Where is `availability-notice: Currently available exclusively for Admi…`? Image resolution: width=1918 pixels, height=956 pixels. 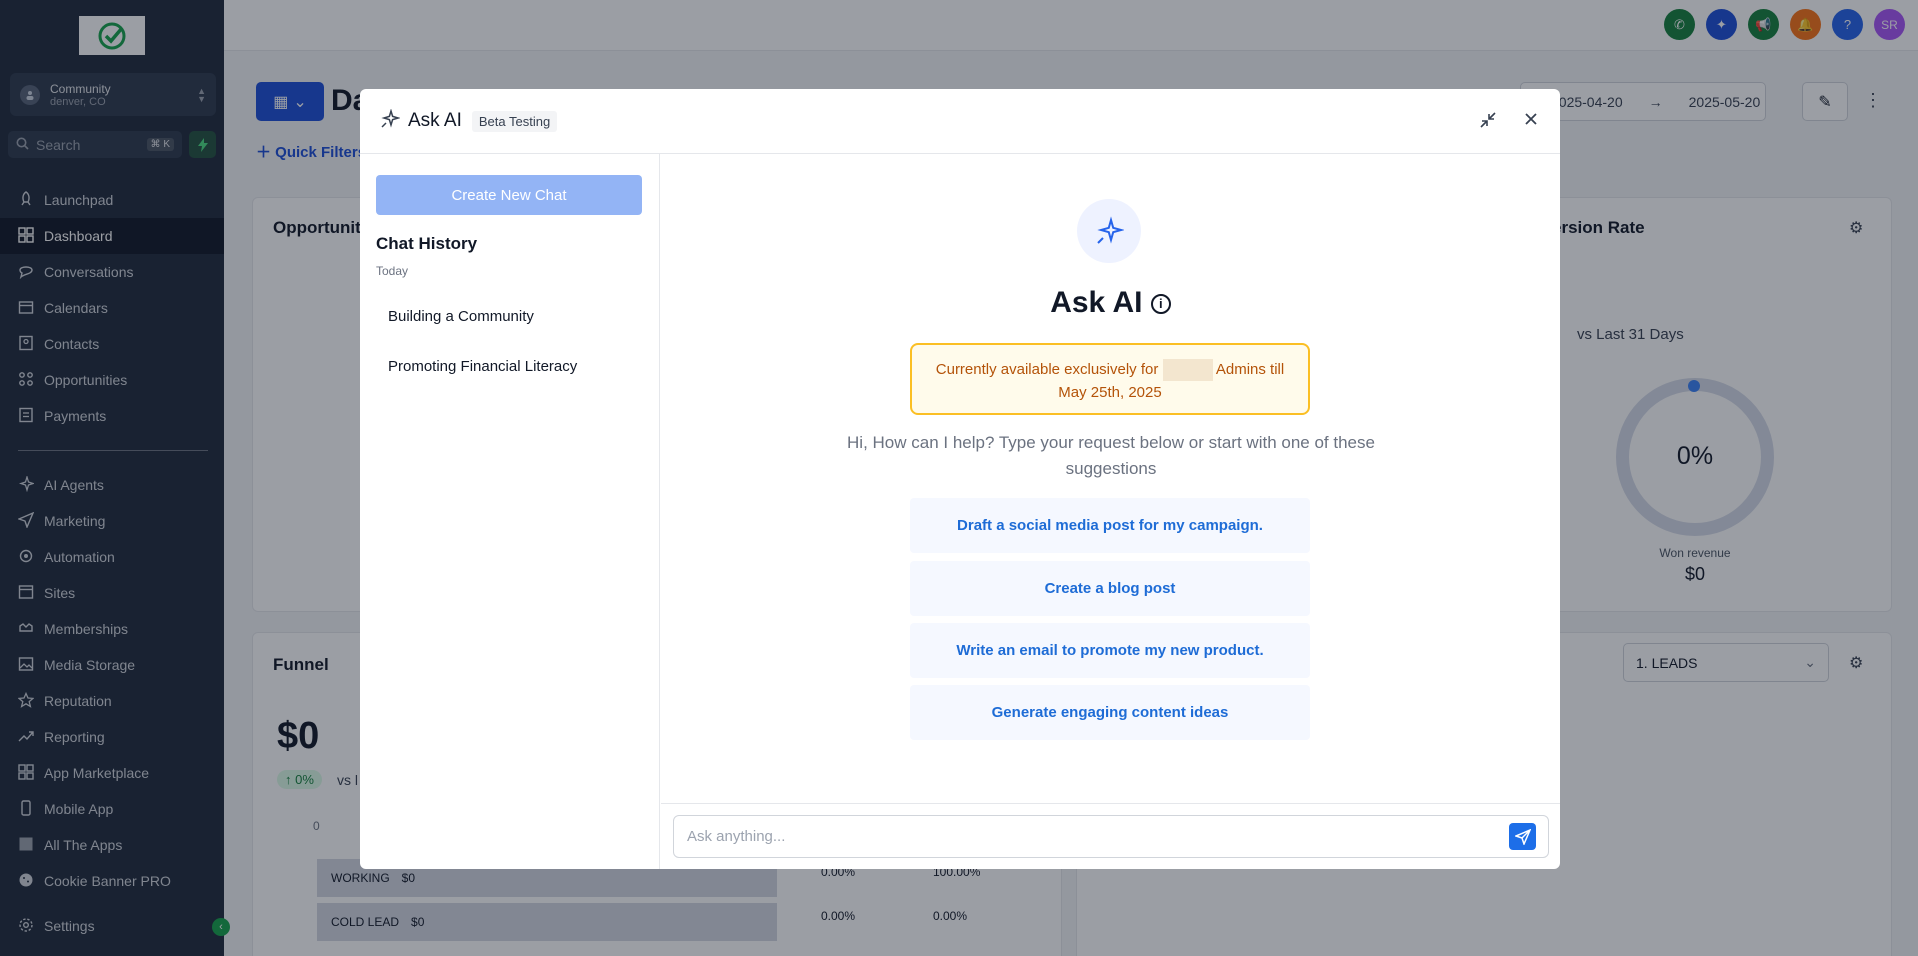 availability-notice: Currently available exclusively for Admi… is located at coordinates (1110, 379).